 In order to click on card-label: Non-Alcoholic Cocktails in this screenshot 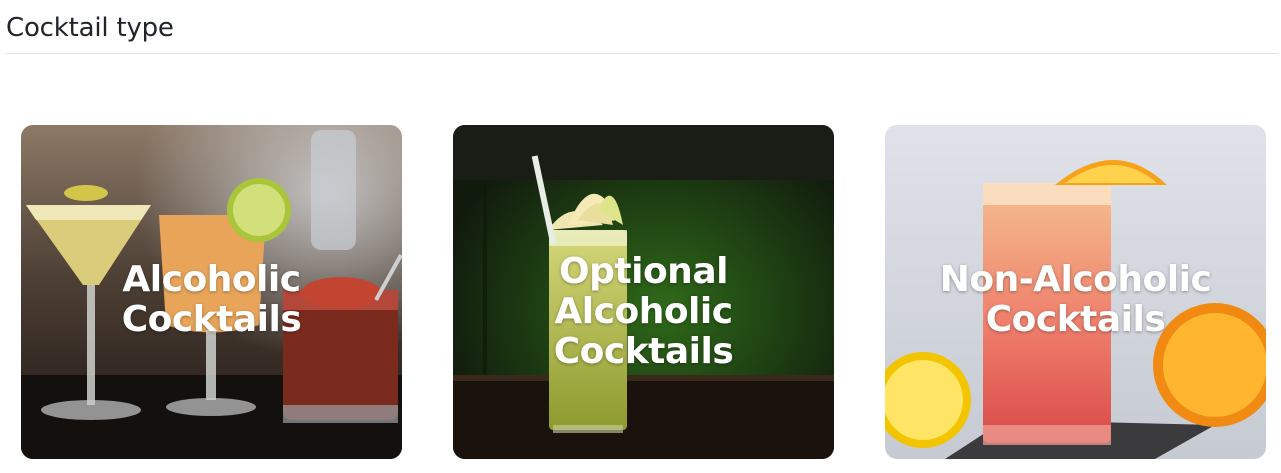, I will do `click(1075, 299)`.